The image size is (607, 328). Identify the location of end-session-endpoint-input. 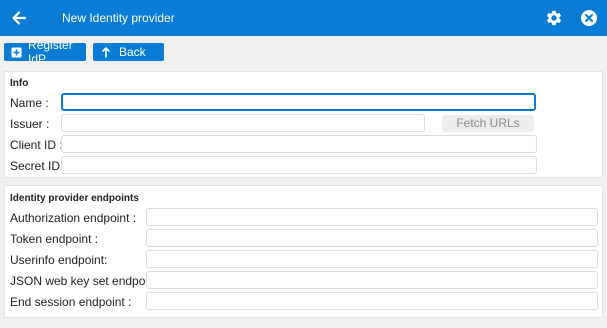
(372, 301).